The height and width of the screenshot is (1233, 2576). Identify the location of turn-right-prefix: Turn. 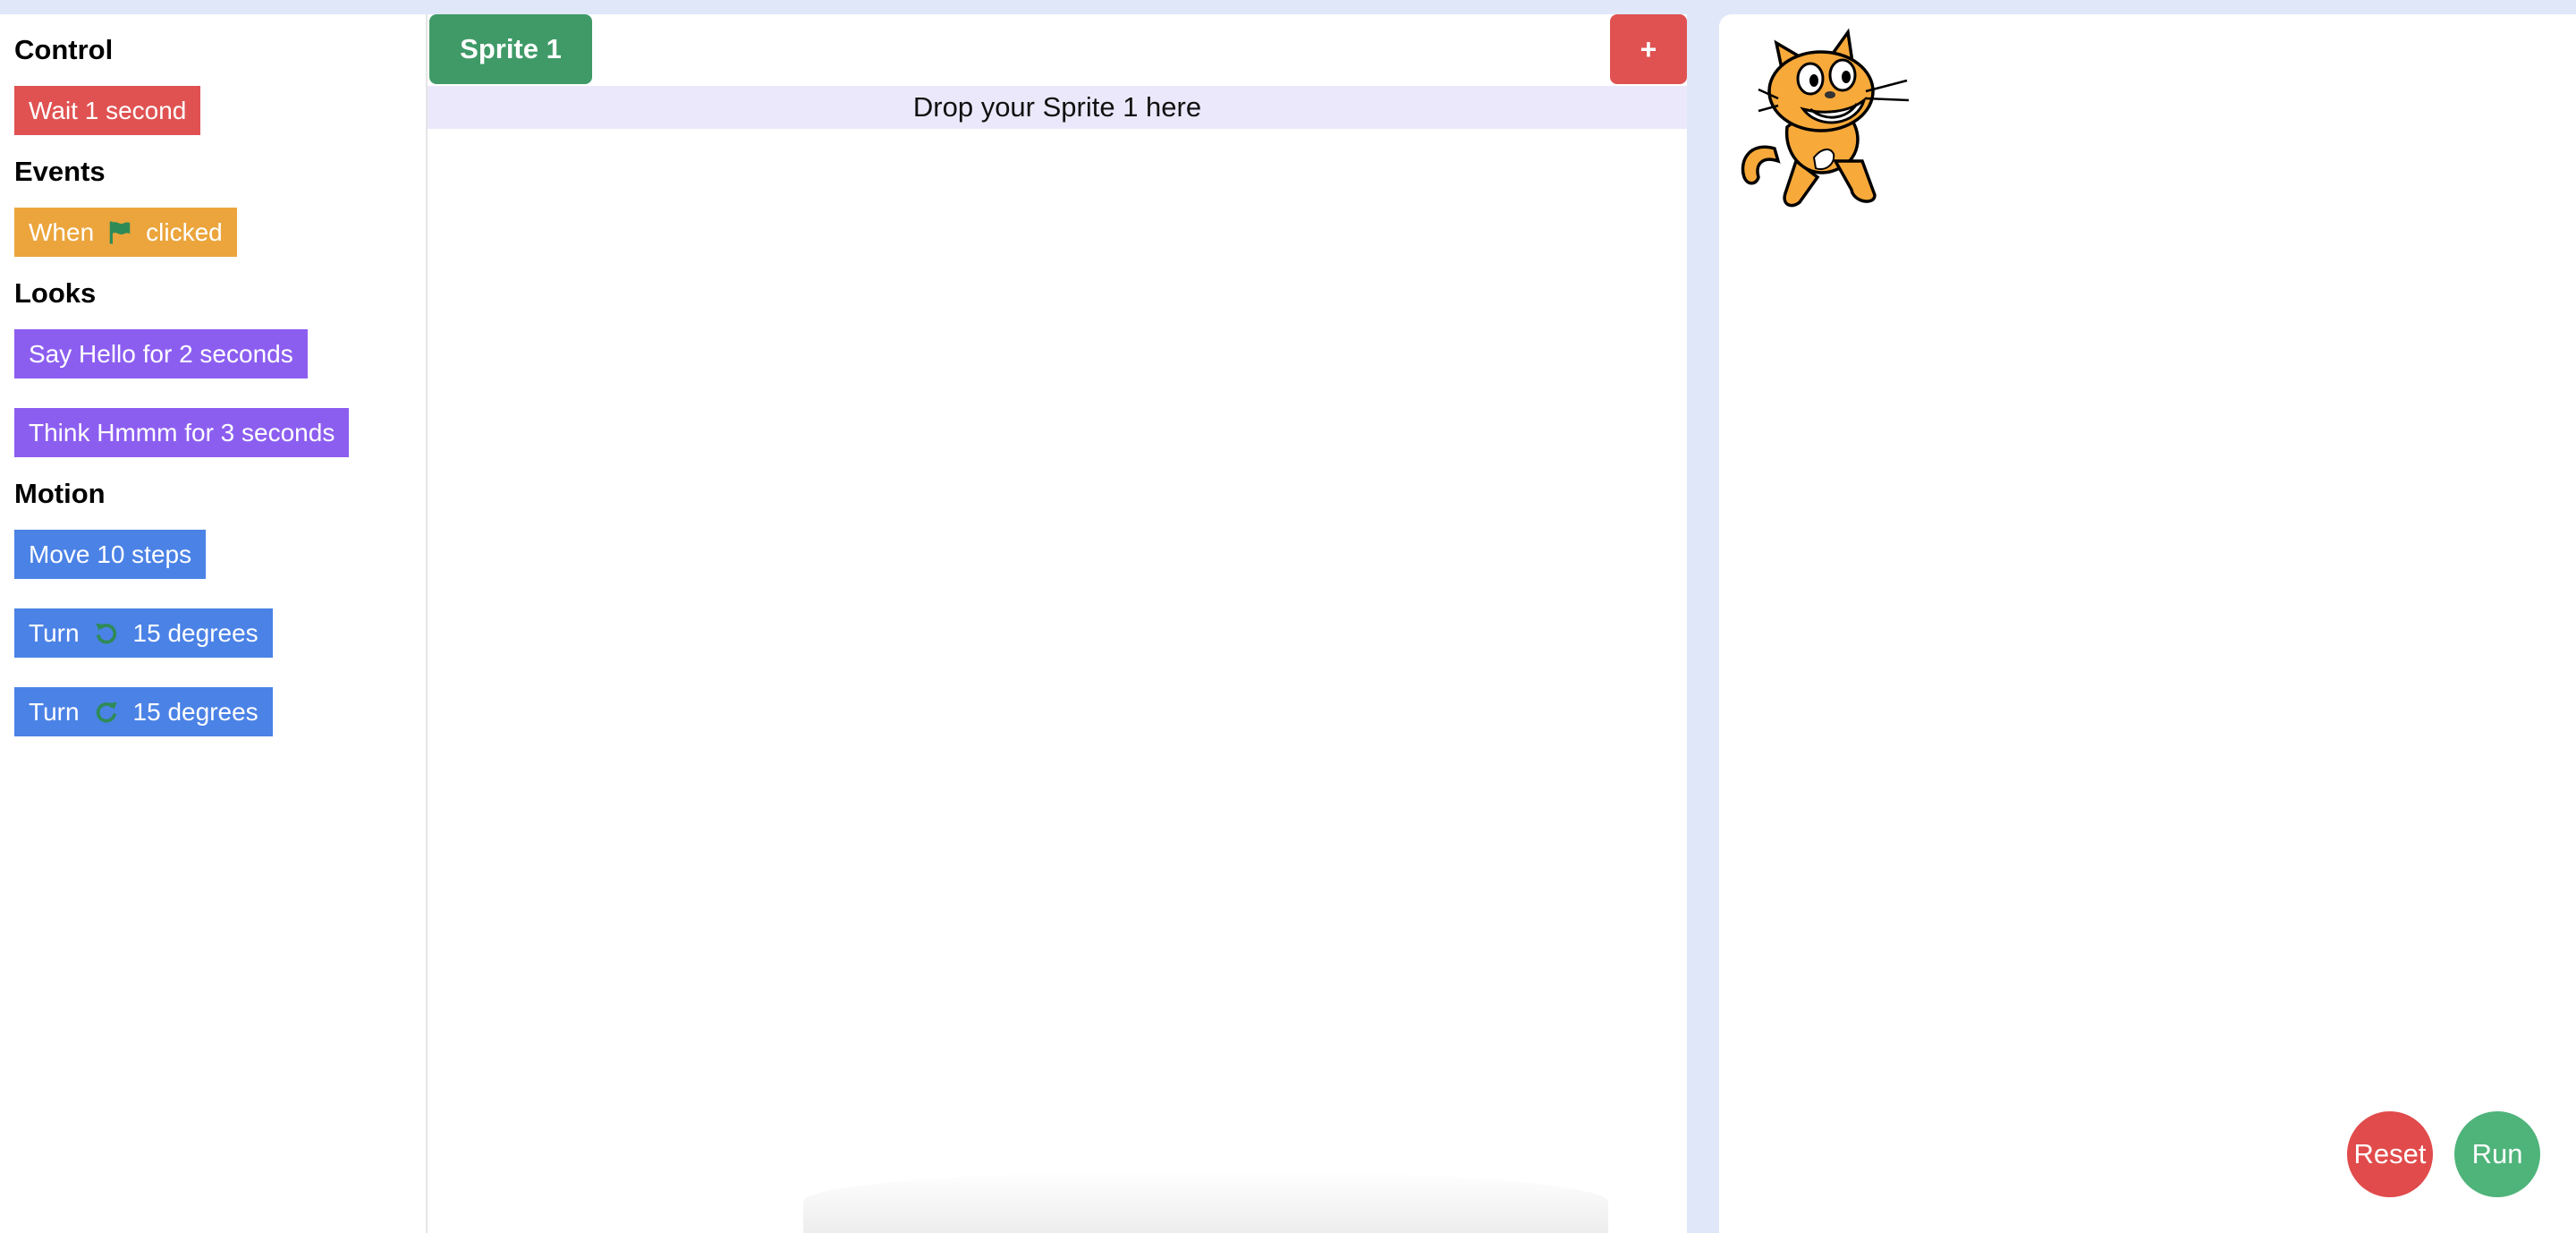
(54, 711).